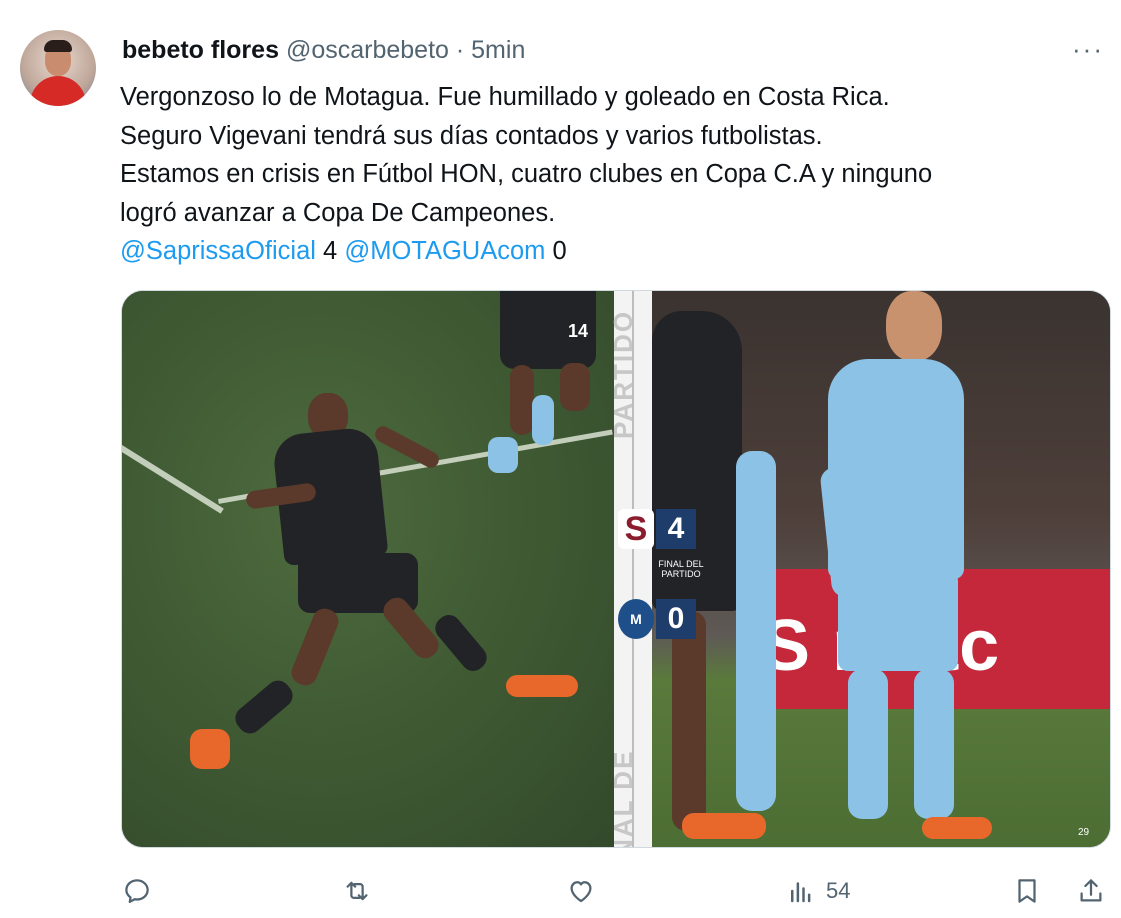 The height and width of the screenshot is (918, 1121). What do you see at coordinates (58, 68) in the screenshot?
I see `avatar` at bounding box center [58, 68].